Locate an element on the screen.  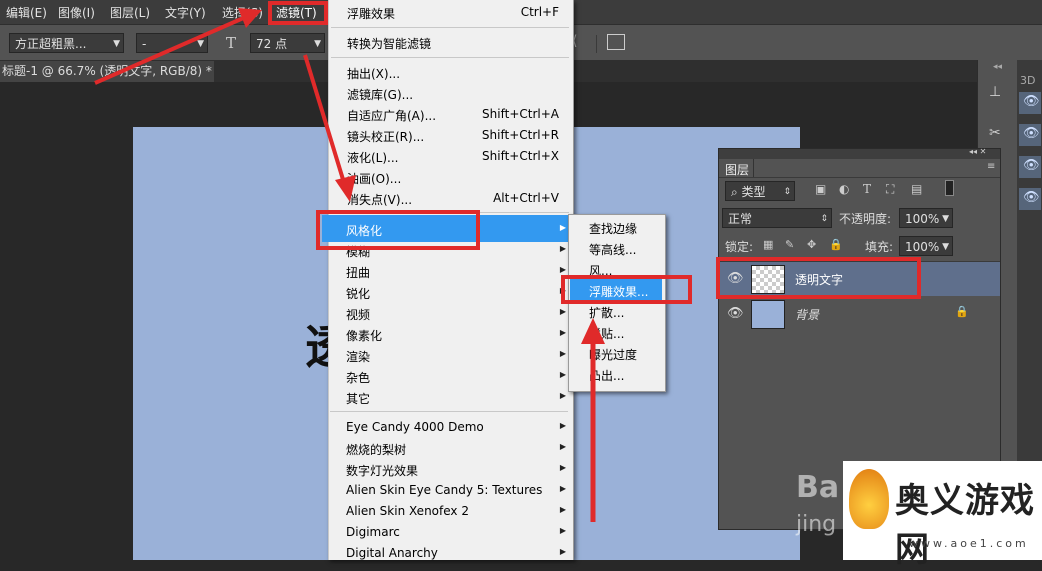
watermark-url: www.aoe1.com is located at coordinates (969, 543).